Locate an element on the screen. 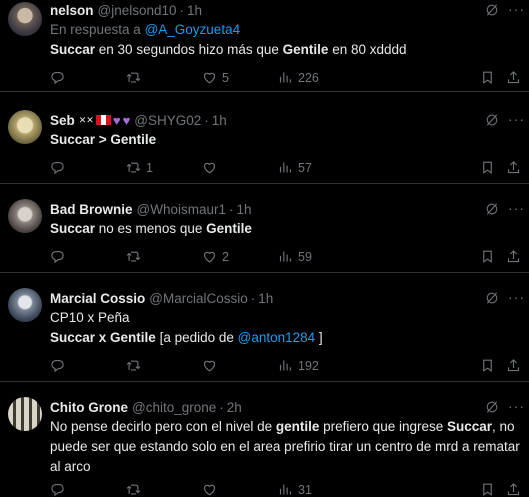 The width and height of the screenshot is (529, 497). text-segment: Succar is located at coordinates (469, 426).